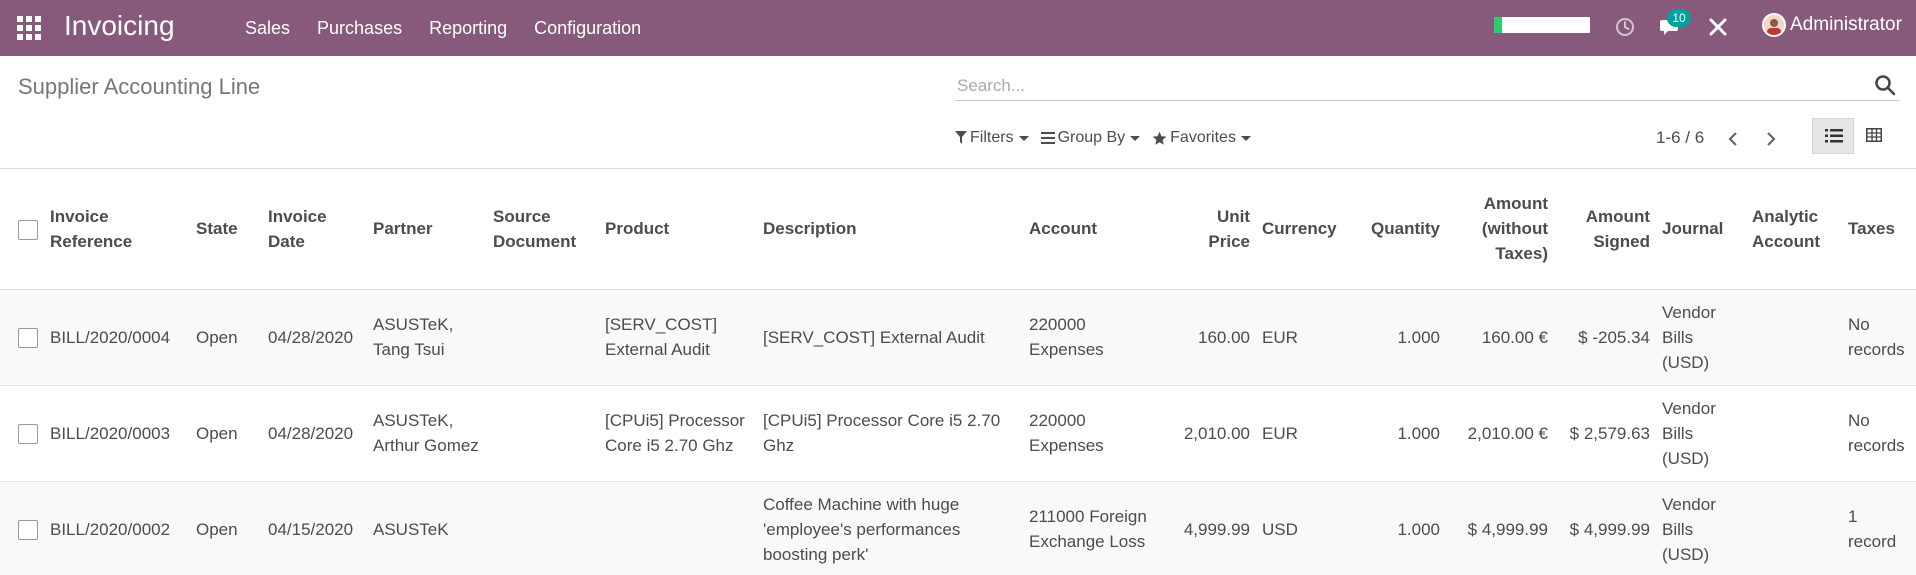 The image size is (1916, 575). I want to click on cell-product: [SERV_COST] External Audit, so click(661, 337).